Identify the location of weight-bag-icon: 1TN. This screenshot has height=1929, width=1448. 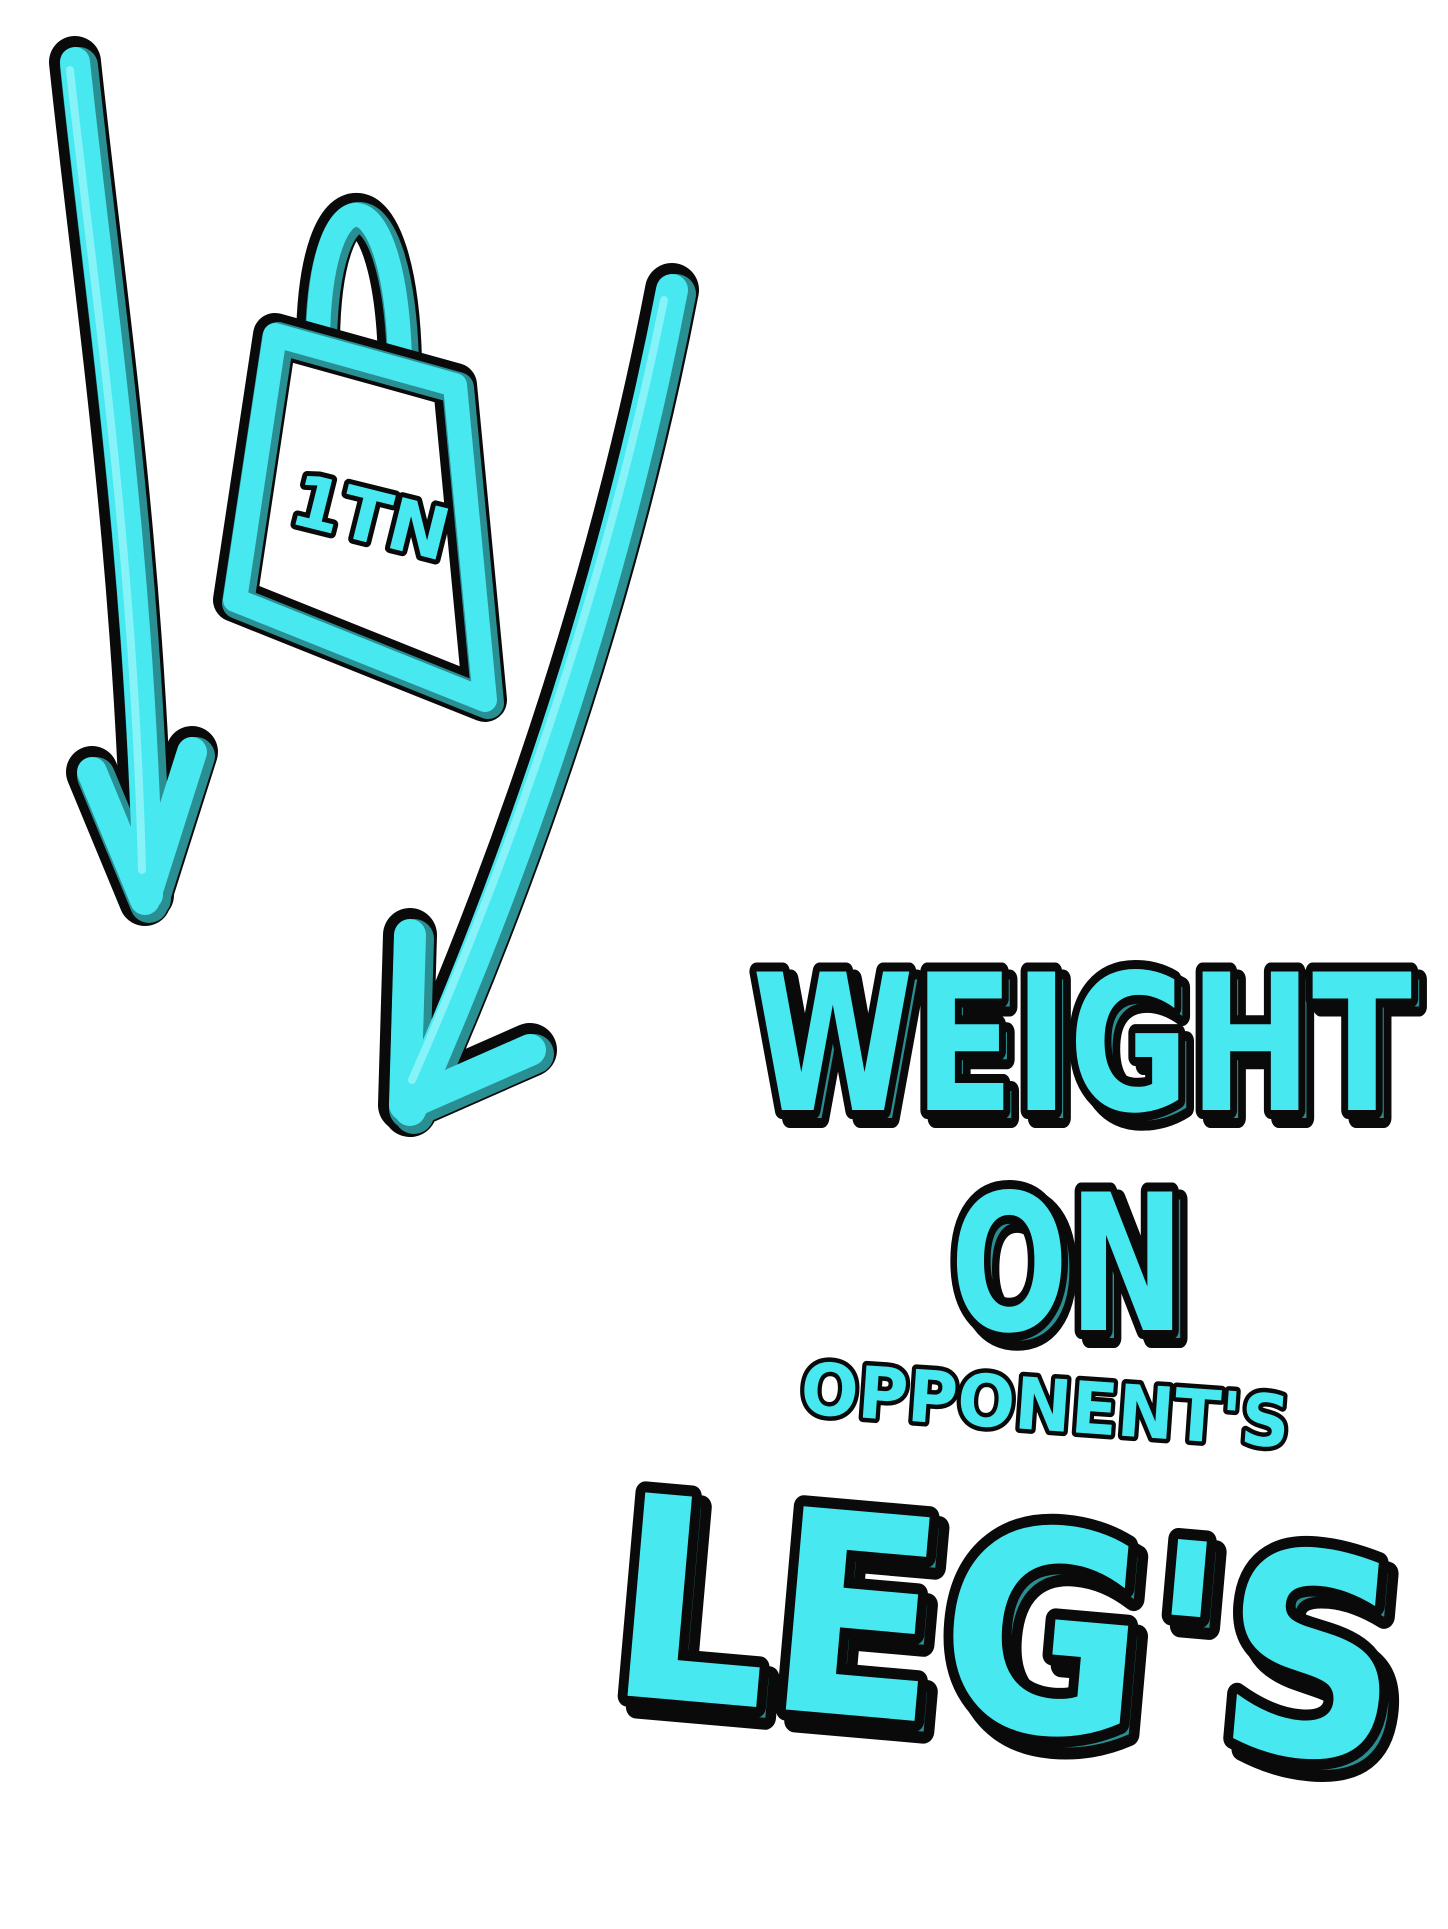
(360, 457).